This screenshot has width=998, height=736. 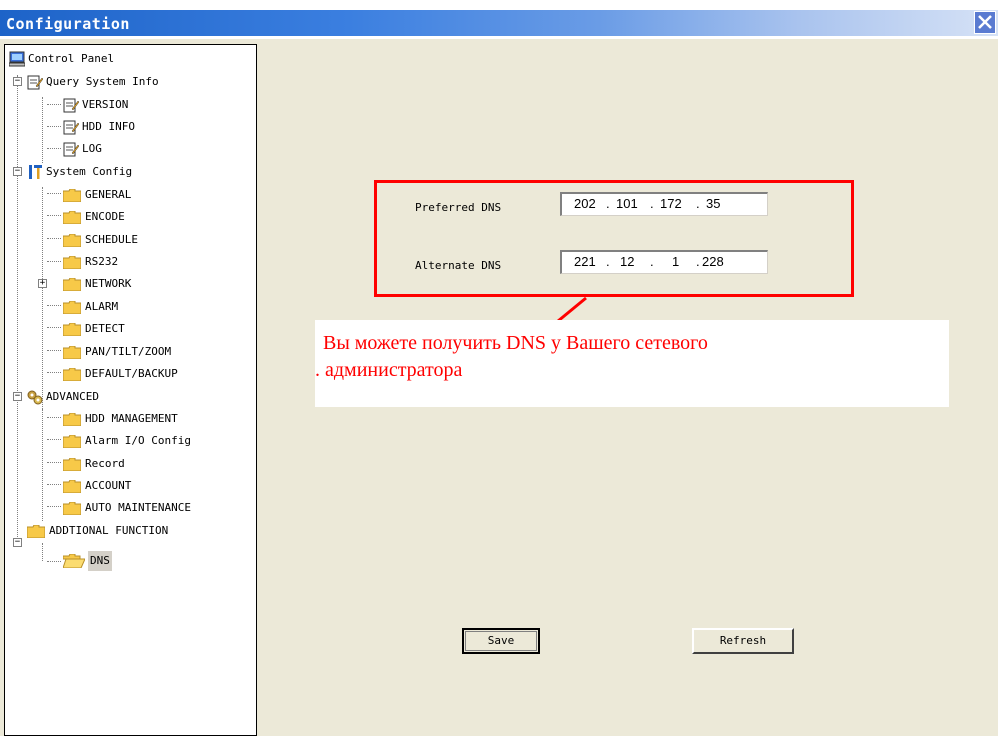 I want to click on tree-item-advanced: ADVANCED, so click(x=132, y=397).